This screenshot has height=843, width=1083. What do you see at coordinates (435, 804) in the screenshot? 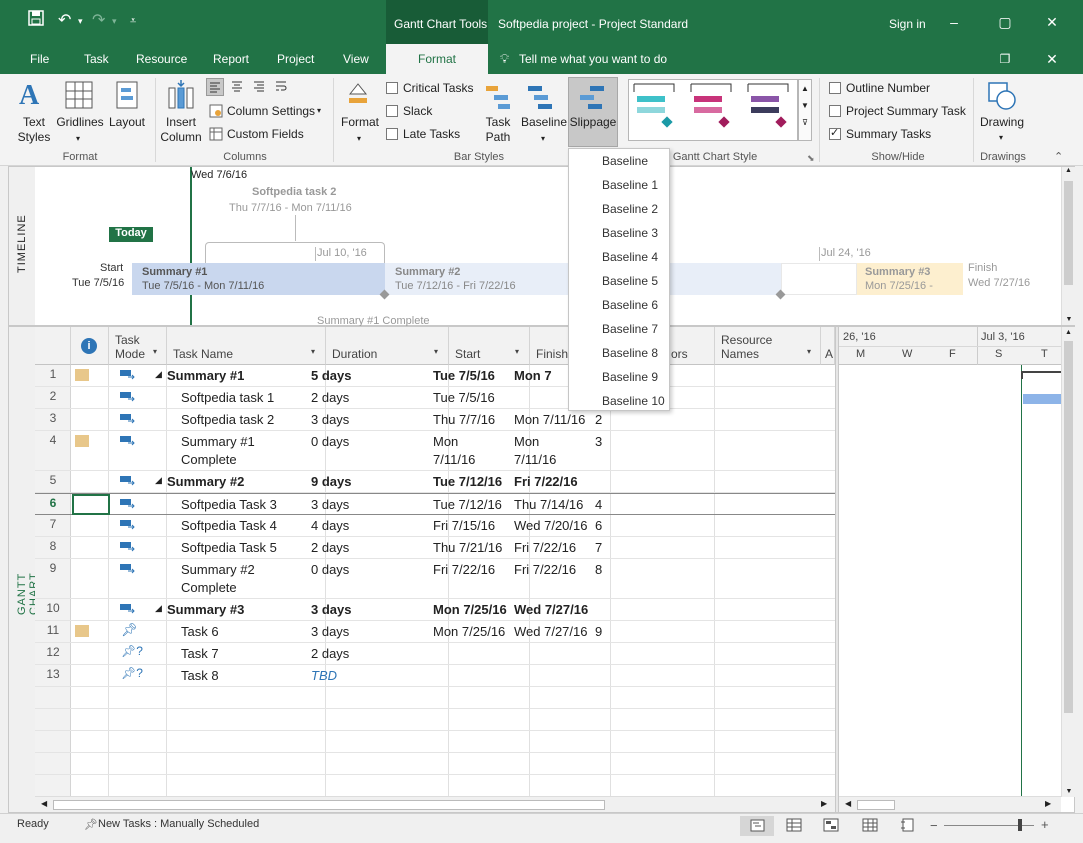
I see `table-hscrollbar: ◀ ▶` at bounding box center [435, 804].